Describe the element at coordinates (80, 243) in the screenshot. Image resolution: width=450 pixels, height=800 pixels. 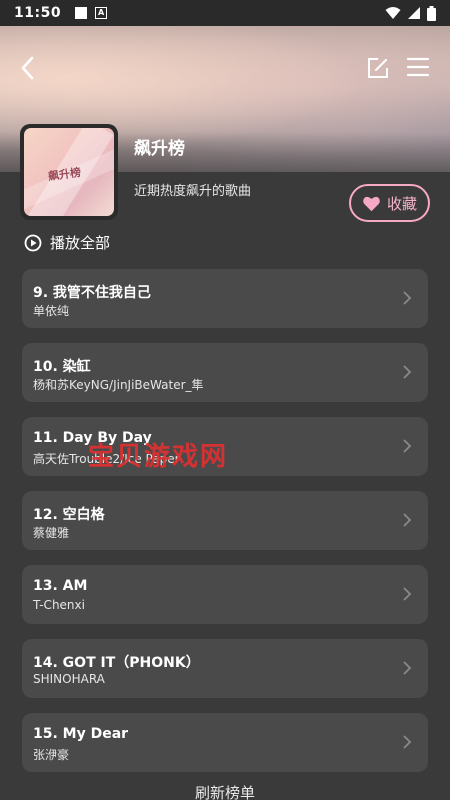
I see `play-all-label: 播放全部` at that location.